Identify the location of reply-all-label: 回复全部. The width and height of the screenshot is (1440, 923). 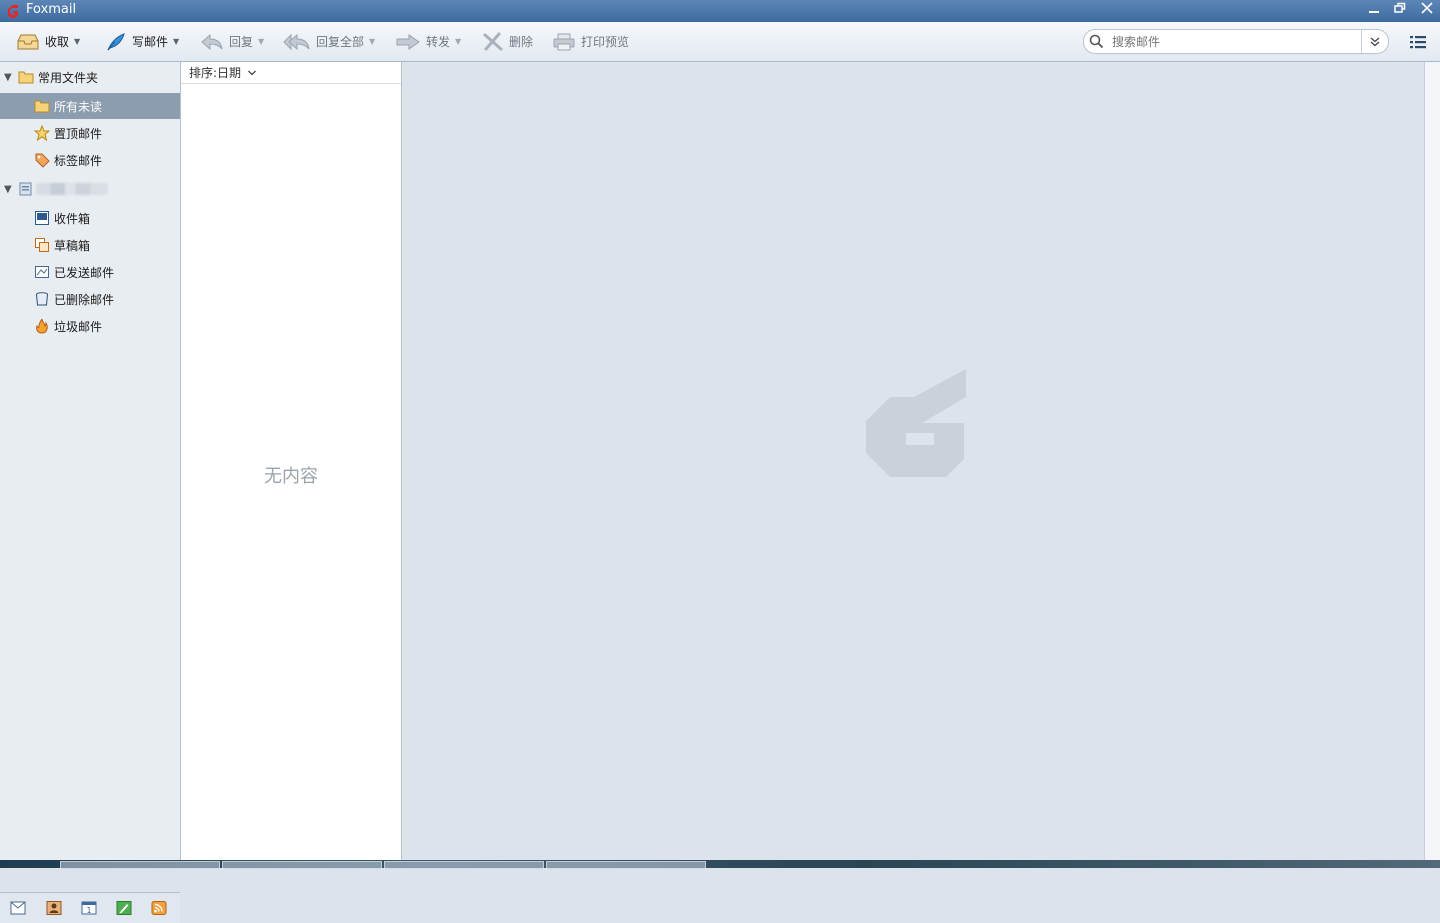
(340, 42).